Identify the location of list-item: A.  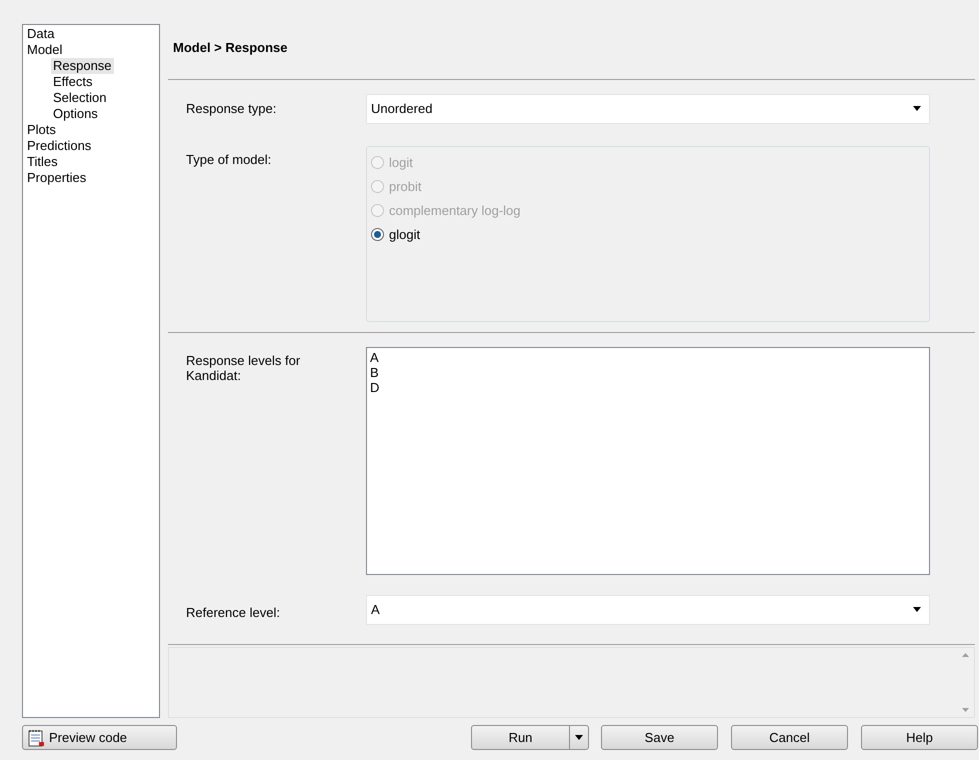
(649, 357).